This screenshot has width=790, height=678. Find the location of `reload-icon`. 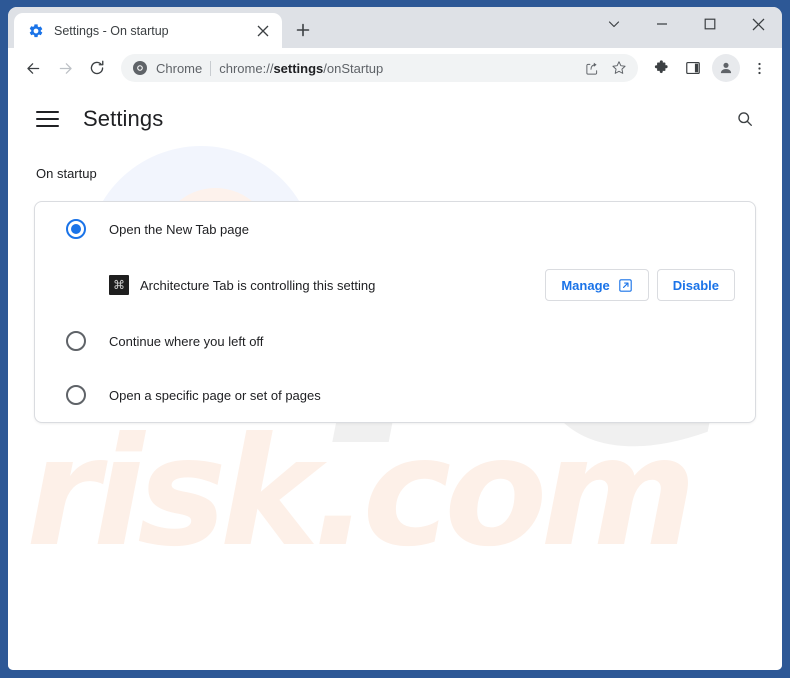

reload-icon is located at coordinates (97, 67).